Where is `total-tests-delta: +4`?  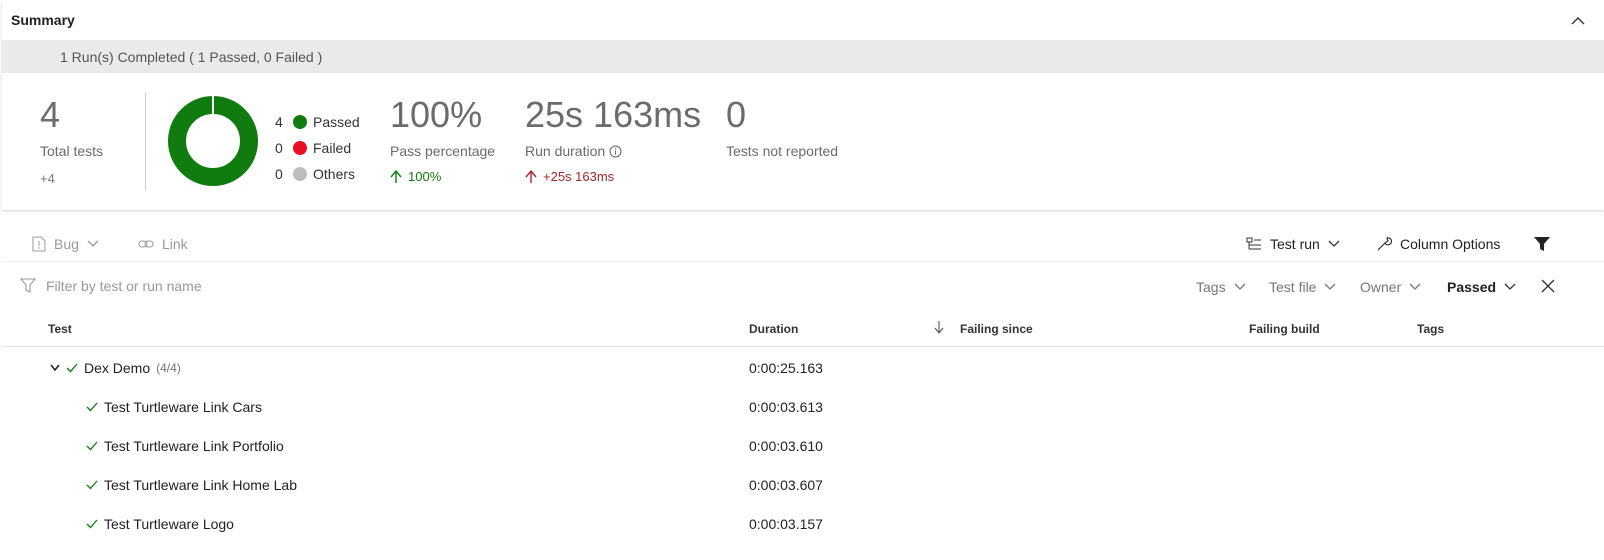
total-tests-delta: +4 is located at coordinates (47, 178).